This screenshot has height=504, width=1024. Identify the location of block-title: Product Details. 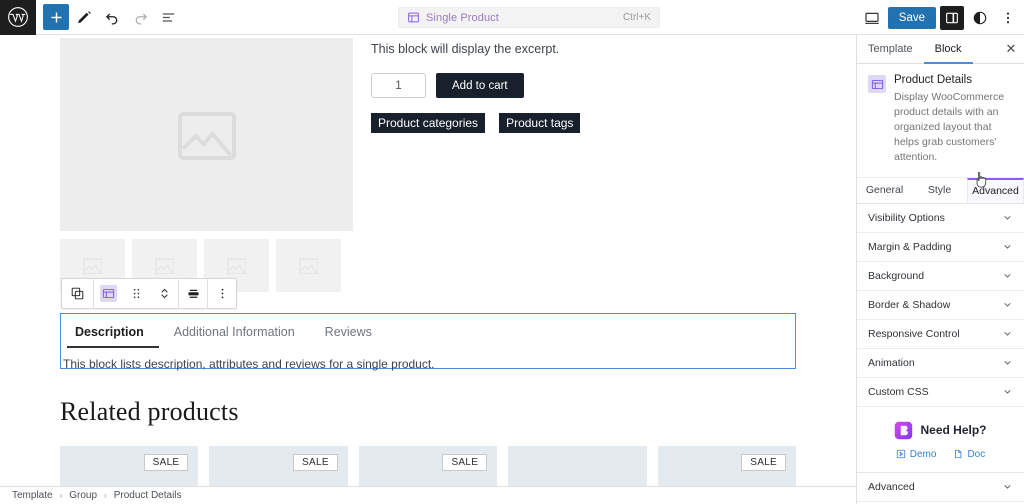
(933, 80).